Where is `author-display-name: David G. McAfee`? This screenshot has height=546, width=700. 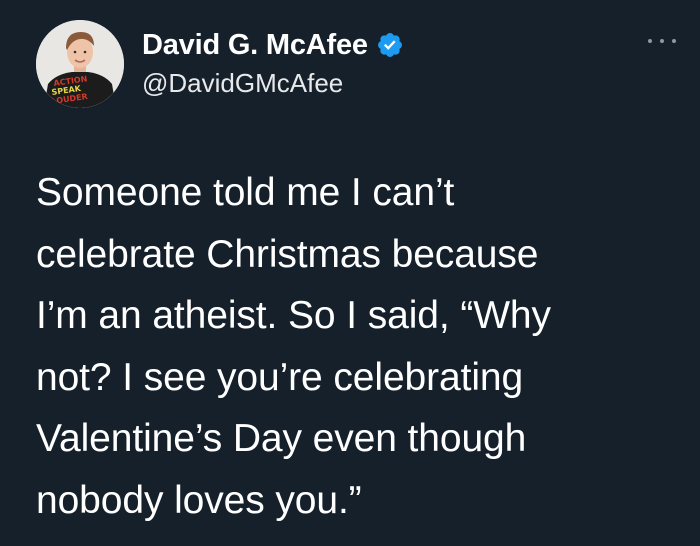 author-display-name: David G. McAfee is located at coordinates (255, 45).